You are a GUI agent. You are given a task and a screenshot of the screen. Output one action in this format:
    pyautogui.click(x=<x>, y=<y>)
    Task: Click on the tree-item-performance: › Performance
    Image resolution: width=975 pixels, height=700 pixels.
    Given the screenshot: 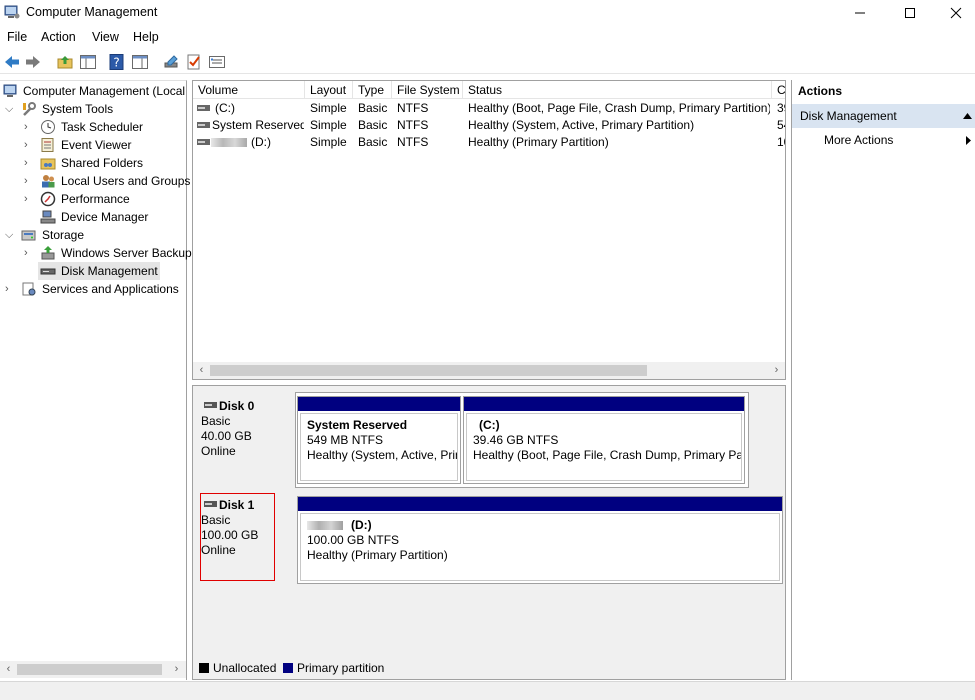 What is the action you would take?
    pyautogui.click(x=93, y=199)
    